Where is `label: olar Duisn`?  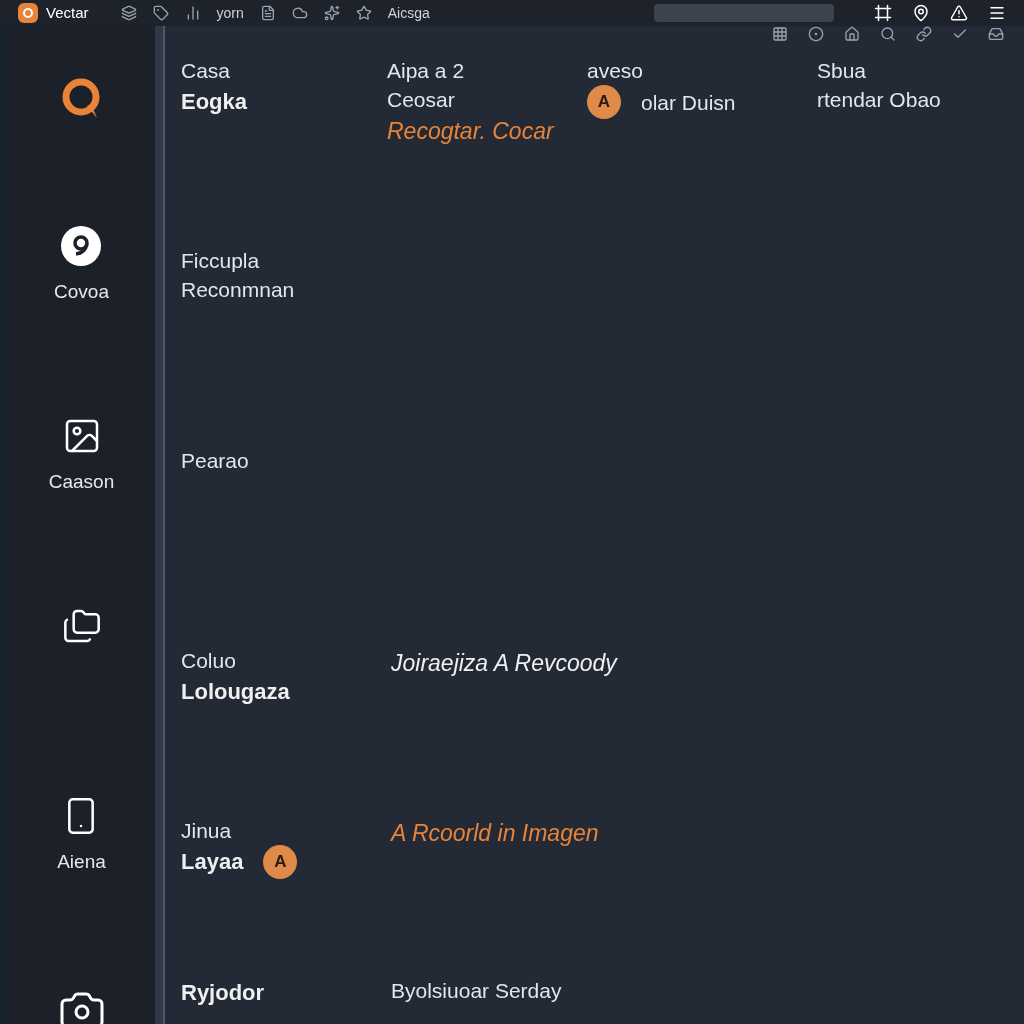
label: olar Duisn is located at coordinates (688, 102).